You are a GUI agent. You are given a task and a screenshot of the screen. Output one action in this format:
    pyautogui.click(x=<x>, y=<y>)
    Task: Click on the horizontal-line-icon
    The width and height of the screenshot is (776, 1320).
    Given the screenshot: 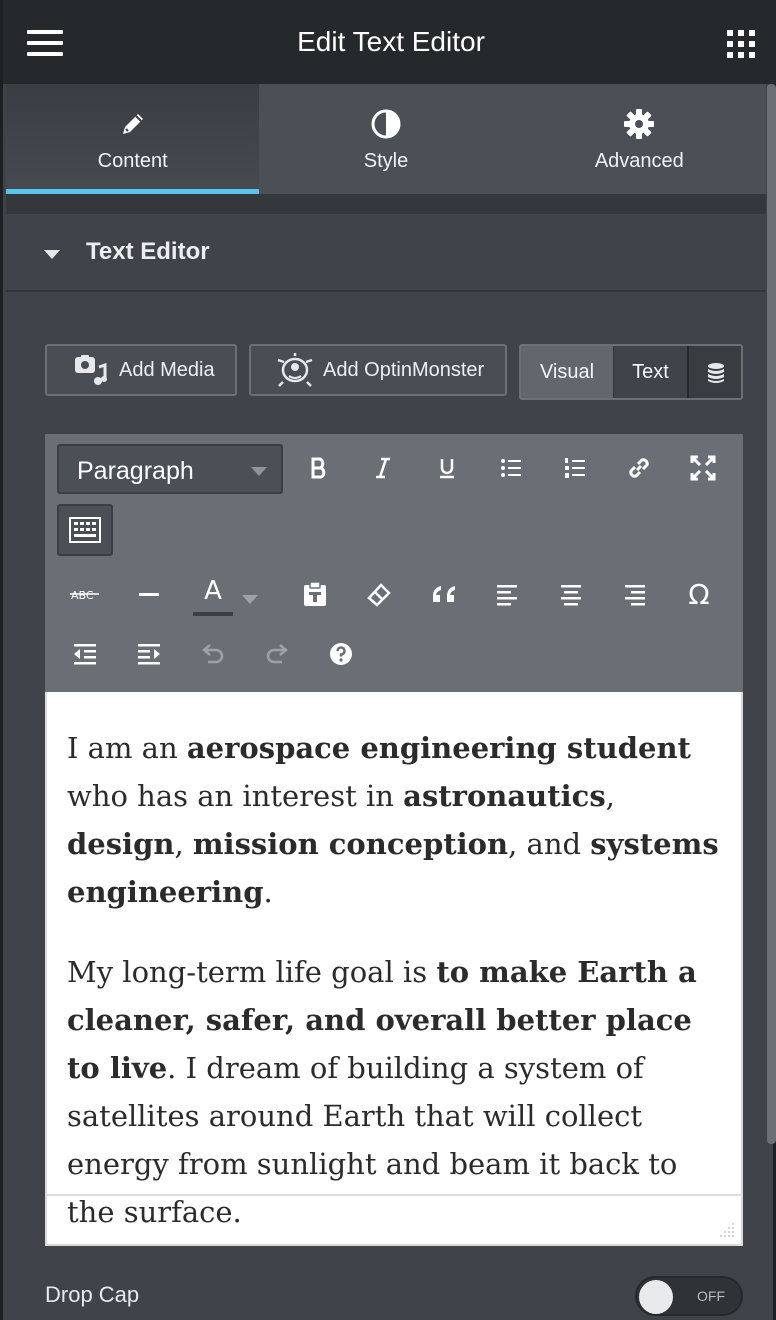 What is the action you would take?
    pyautogui.click(x=149, y=594)
    